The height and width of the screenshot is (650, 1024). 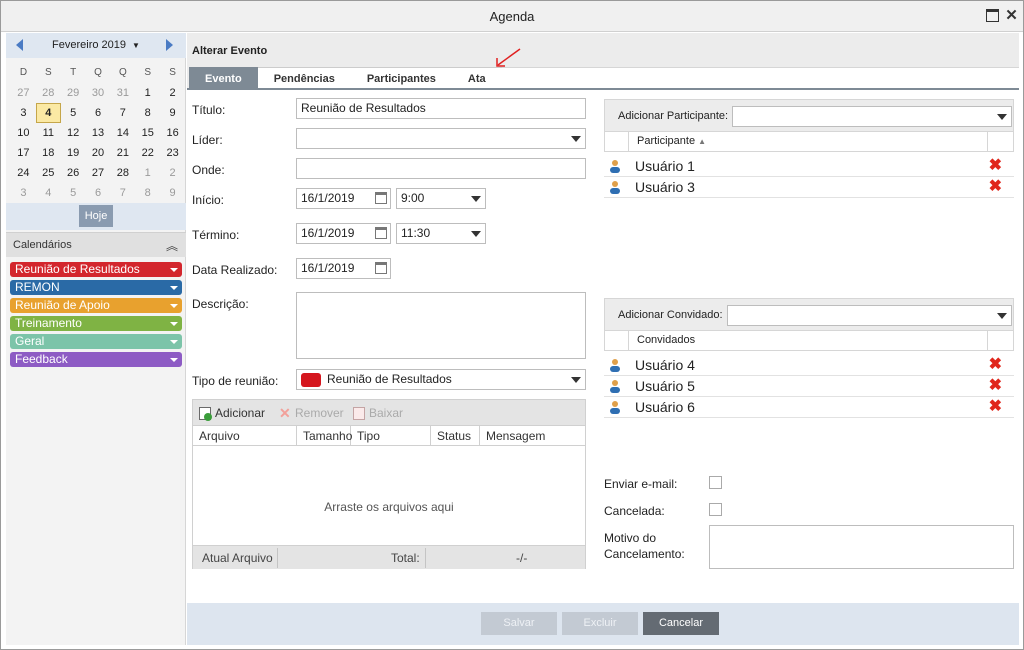 What do you see at coordinates (73, 173) in the screenshot?
I see `calendar-day: 26` at bounding box center [73, 173].